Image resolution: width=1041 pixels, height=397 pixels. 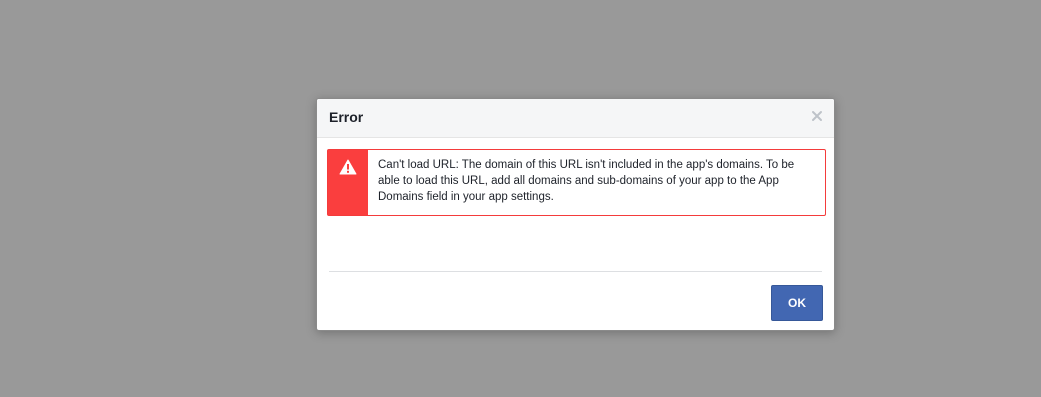 I want to click on dialog-title: Error, so click(x=346, y=117).